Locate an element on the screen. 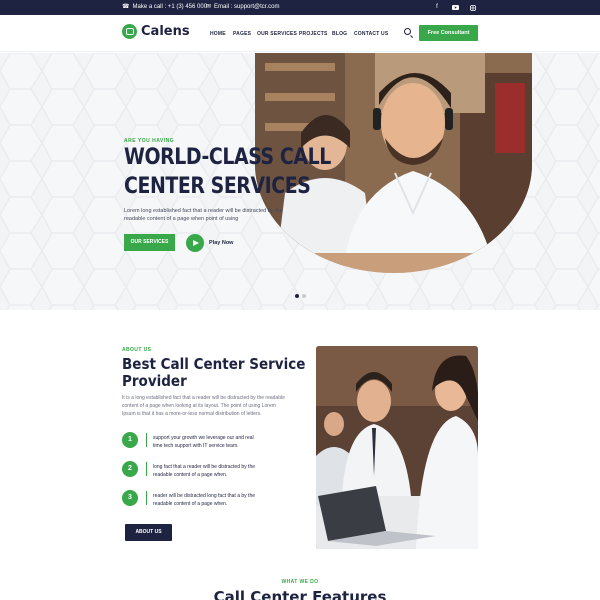 This screenshot has height=600, width=600. email-label: Email : support@tcr.com is located at coordinates (247, 6).